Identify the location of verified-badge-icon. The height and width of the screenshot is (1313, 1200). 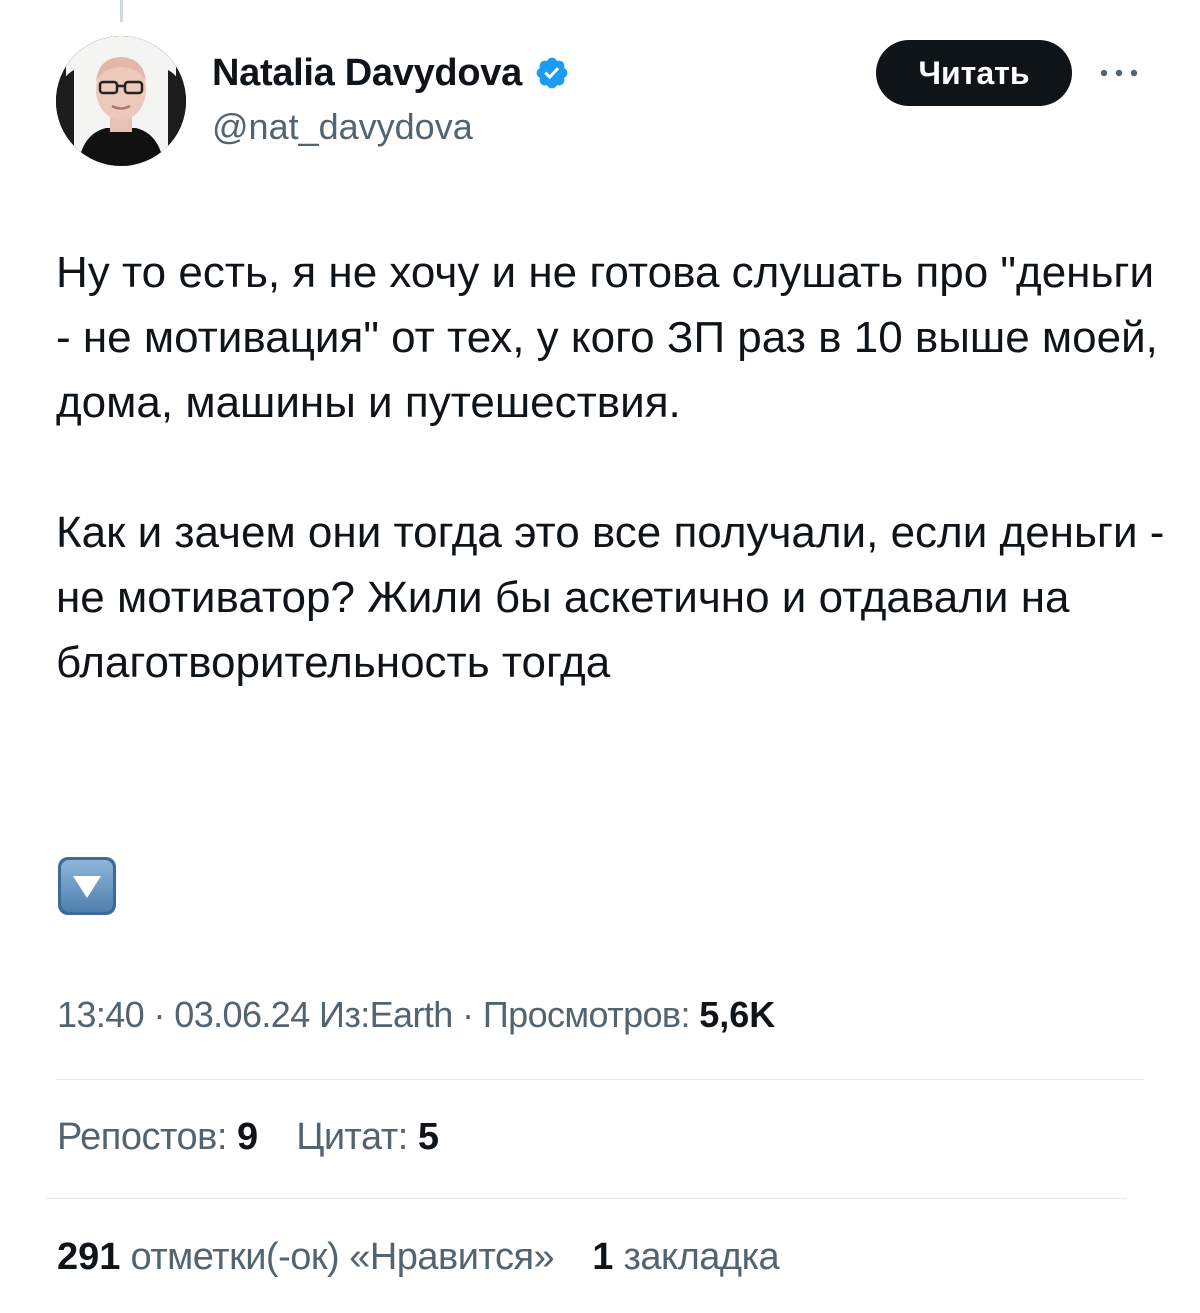
(552, 73).